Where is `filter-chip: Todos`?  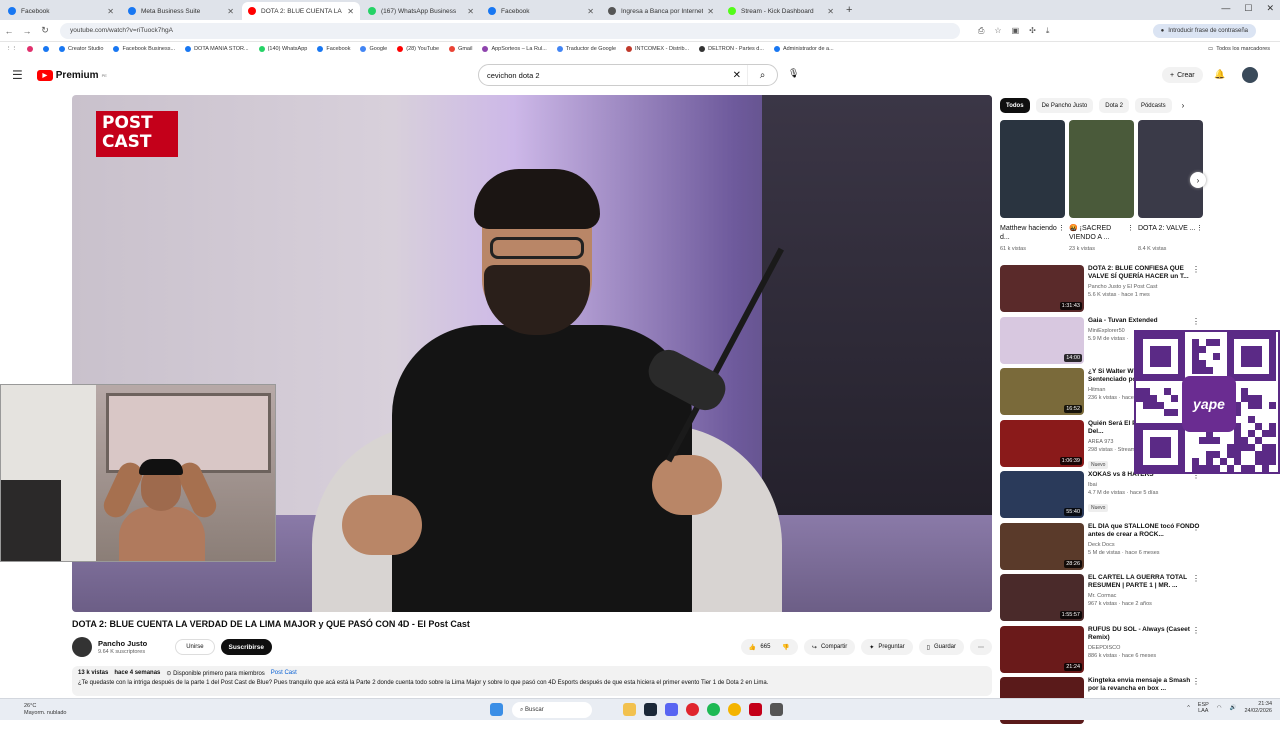 filter-chip: Todos is located at coordinates (1015, 105).